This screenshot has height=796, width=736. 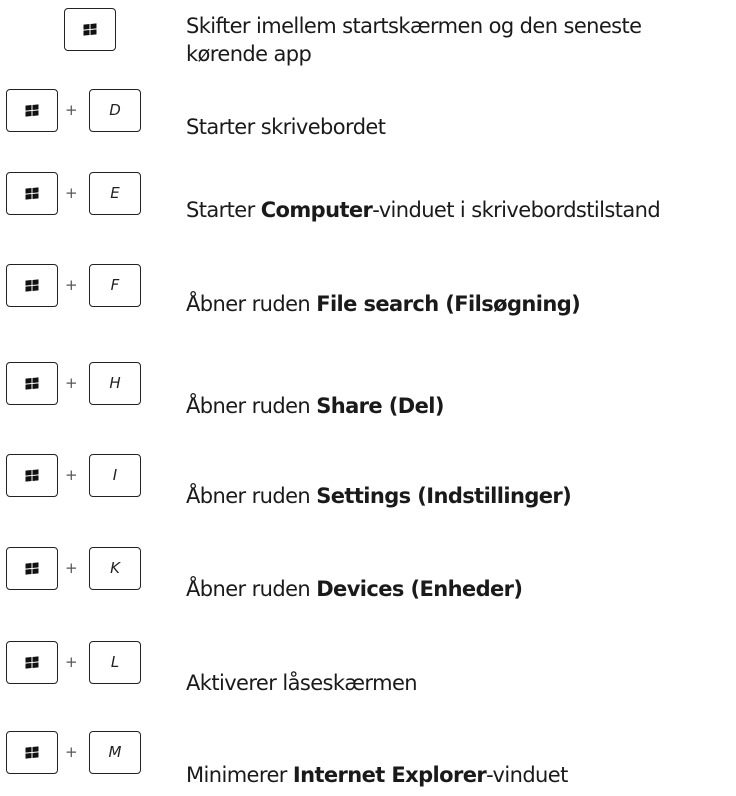 I want to click on shortcut-row-m: + M Minimerer Internet Explorer-vinduet, so click(x=368, y=761).